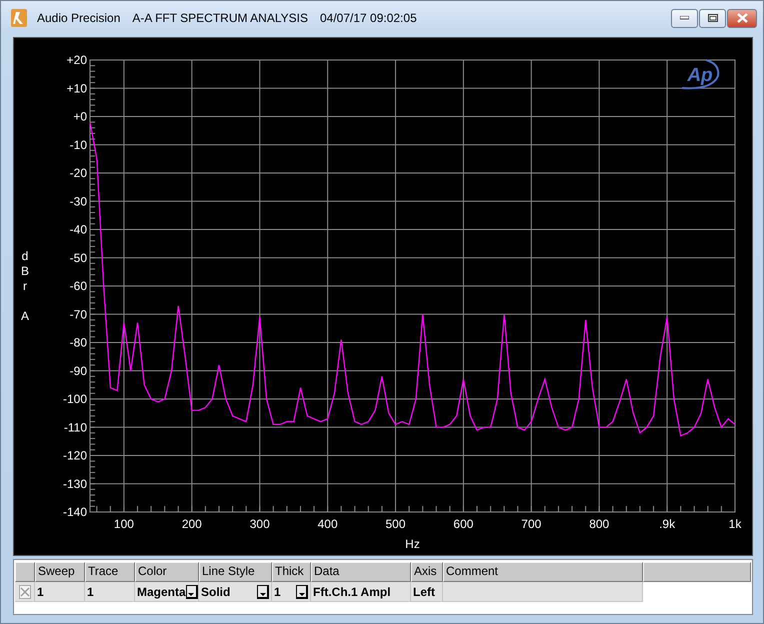 This screenshot has height=624, width=764. I want to click on window-title: A-A FFT SPECTRUM ANALYSIS, so click(220, 18).